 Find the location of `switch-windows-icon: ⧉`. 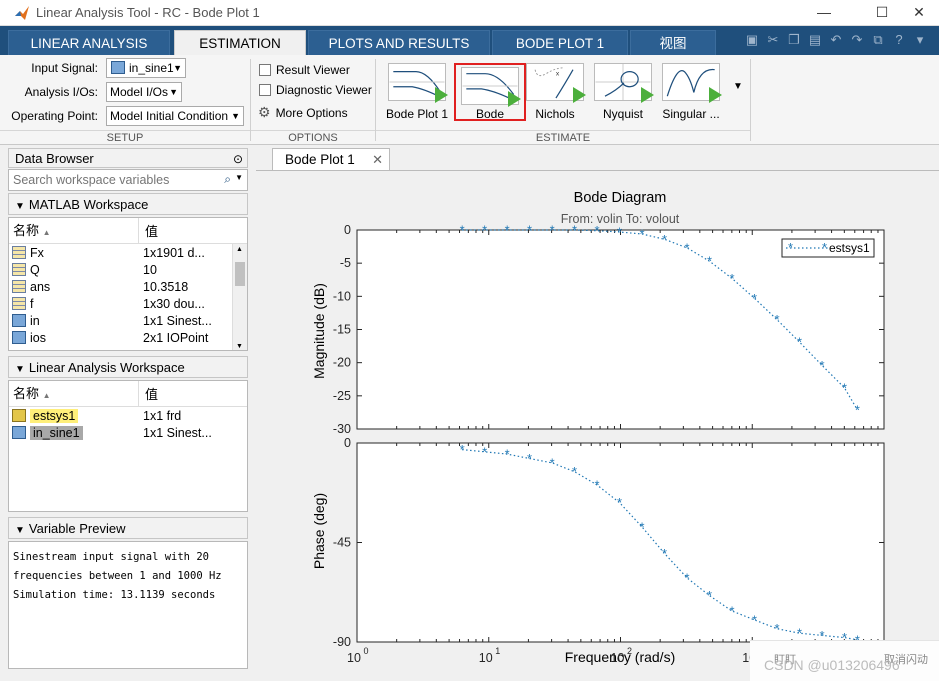

switch-windows-icon: ⧉ is located at coordinates (878, 40).